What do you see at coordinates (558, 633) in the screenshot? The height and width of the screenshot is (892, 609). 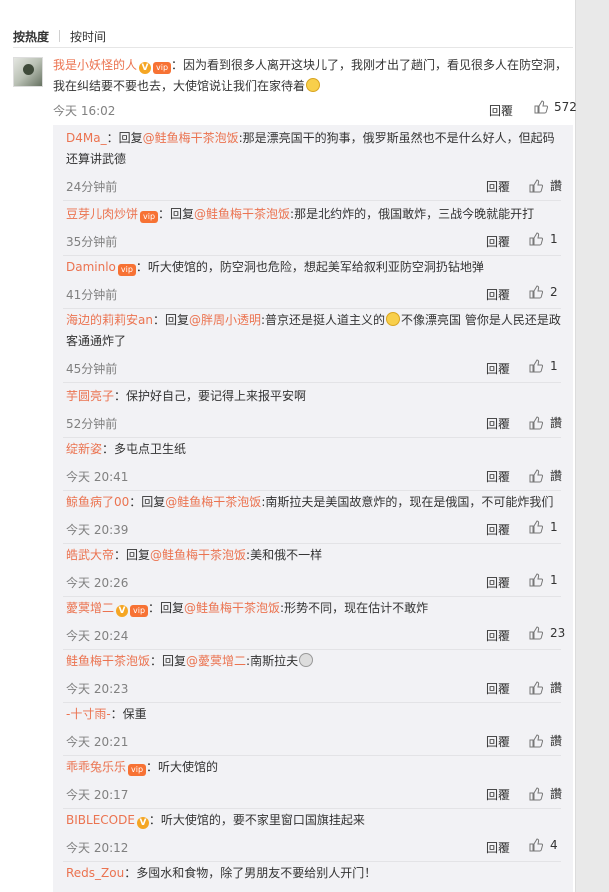 I see `like-count: 23` at bounding box center [558, 633].